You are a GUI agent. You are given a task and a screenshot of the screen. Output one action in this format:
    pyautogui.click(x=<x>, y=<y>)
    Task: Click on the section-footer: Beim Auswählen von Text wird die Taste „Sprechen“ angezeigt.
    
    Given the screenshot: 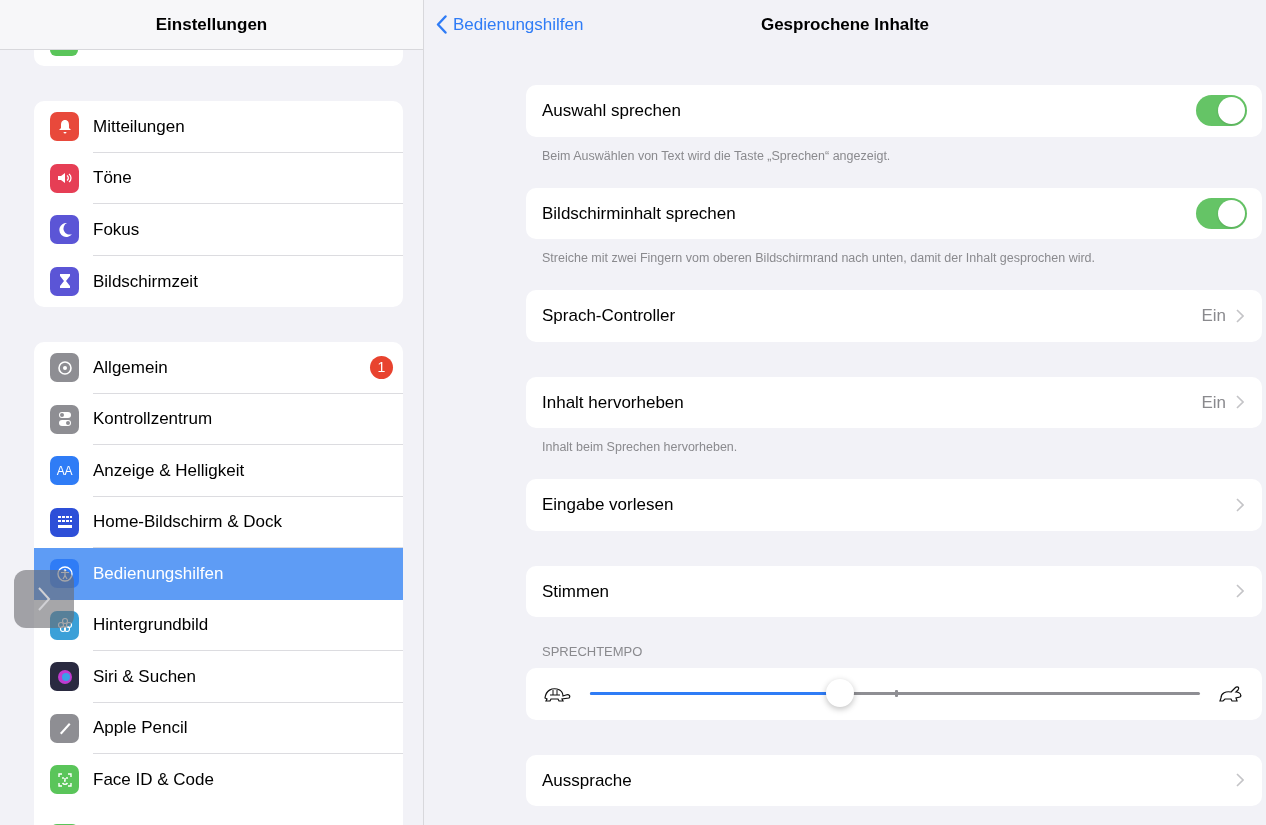 What is the action you would take?
    pyautogui.click(x=894, y=153)
    